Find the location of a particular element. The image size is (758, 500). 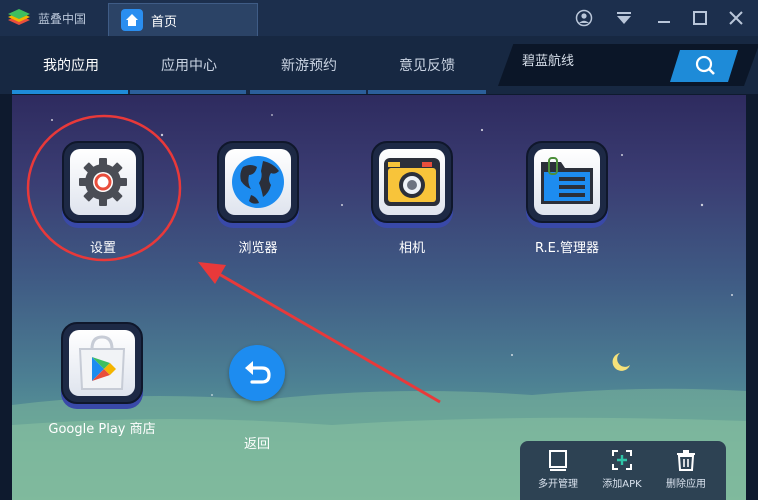

app-camera: 相机 is located at coordinates (412, 198).